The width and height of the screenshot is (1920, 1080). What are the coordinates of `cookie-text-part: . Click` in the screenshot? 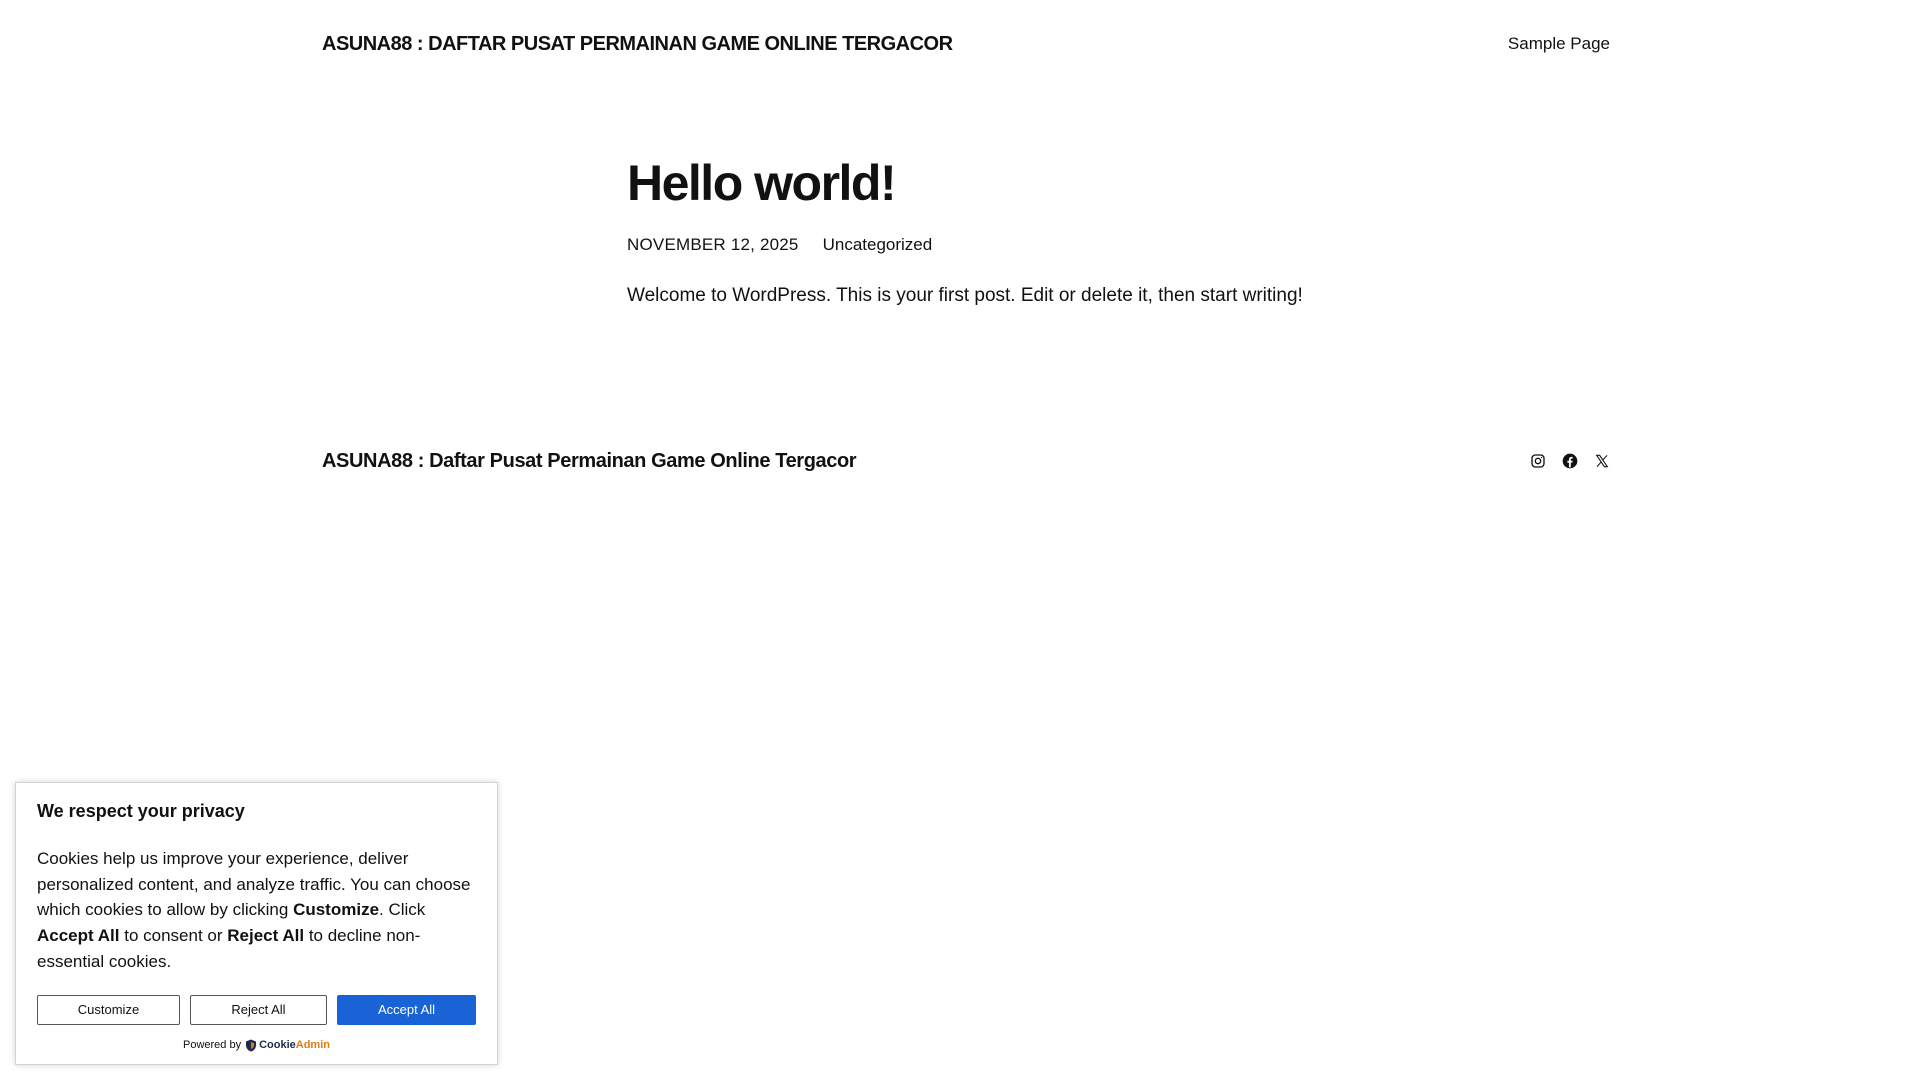 It's located at (402, 910).